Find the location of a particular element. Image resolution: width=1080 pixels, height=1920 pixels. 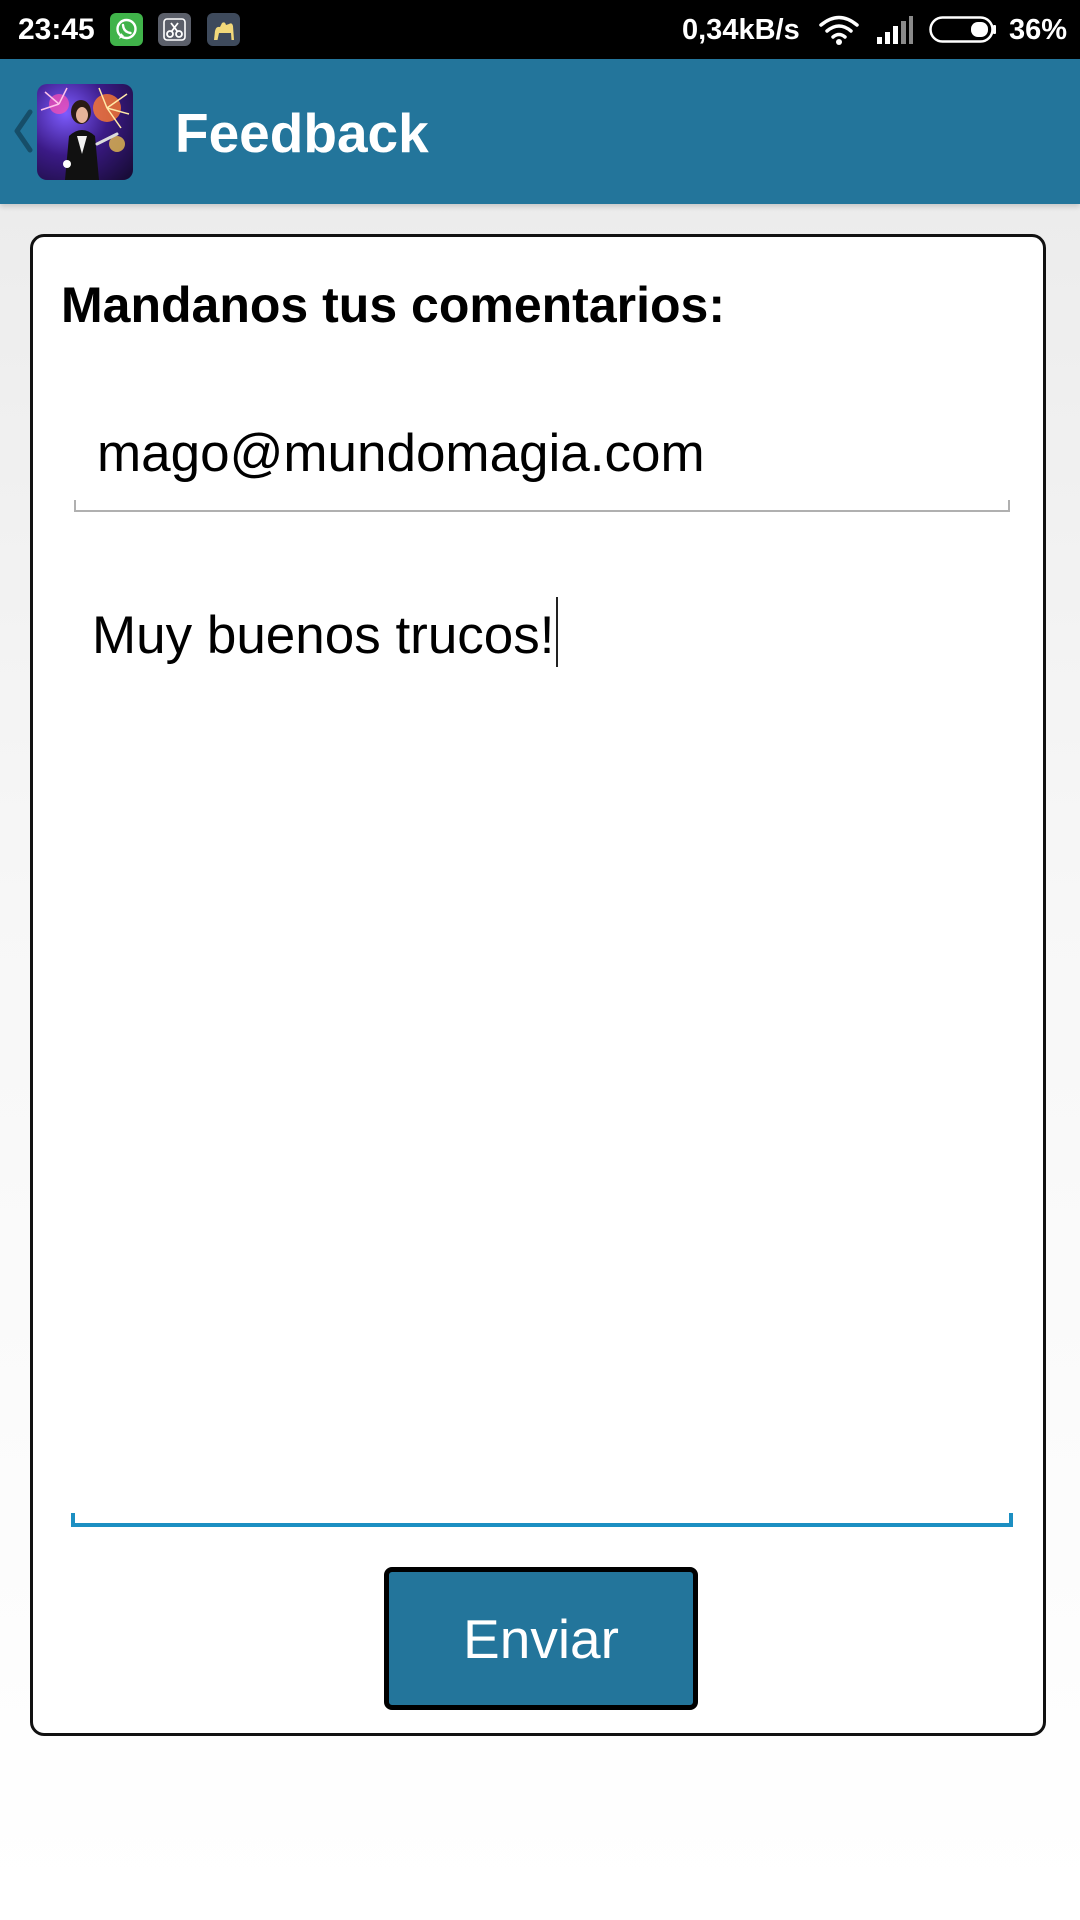

chevron-left-icon is located at coordinates (23, 133).